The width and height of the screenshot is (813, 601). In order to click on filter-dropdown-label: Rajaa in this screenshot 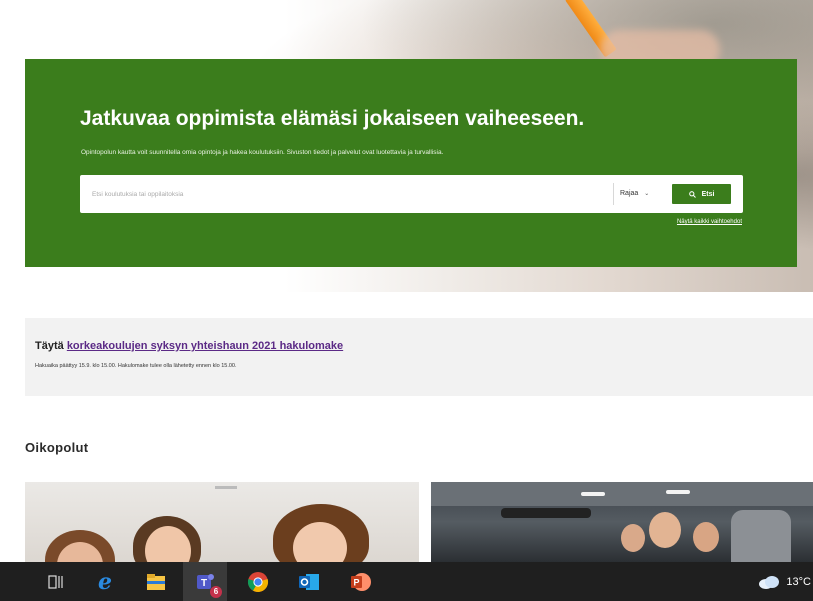, I will do `click(629, 193)`.